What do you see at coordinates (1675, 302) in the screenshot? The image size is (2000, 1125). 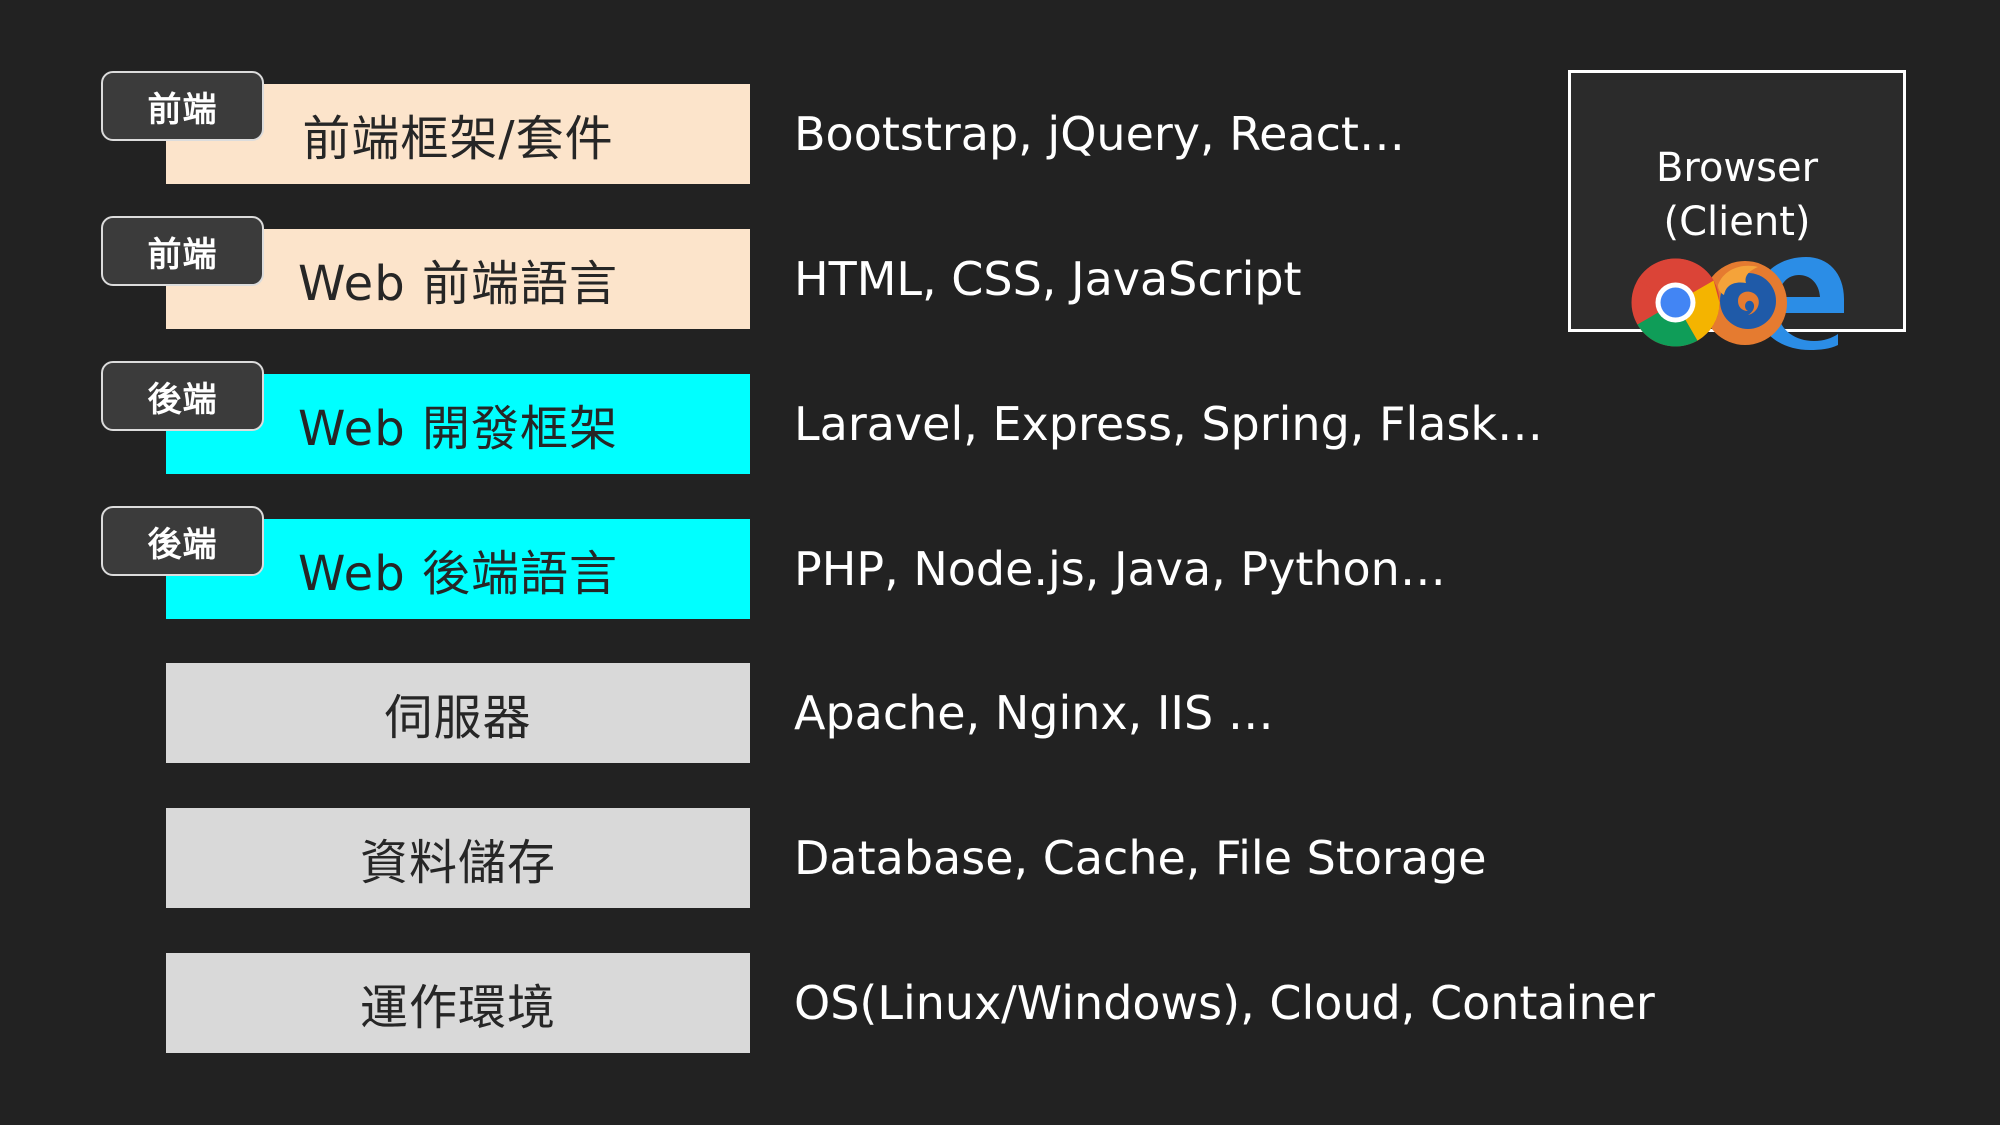 I see `chrome-icon` at bounding box center [1675, 302].